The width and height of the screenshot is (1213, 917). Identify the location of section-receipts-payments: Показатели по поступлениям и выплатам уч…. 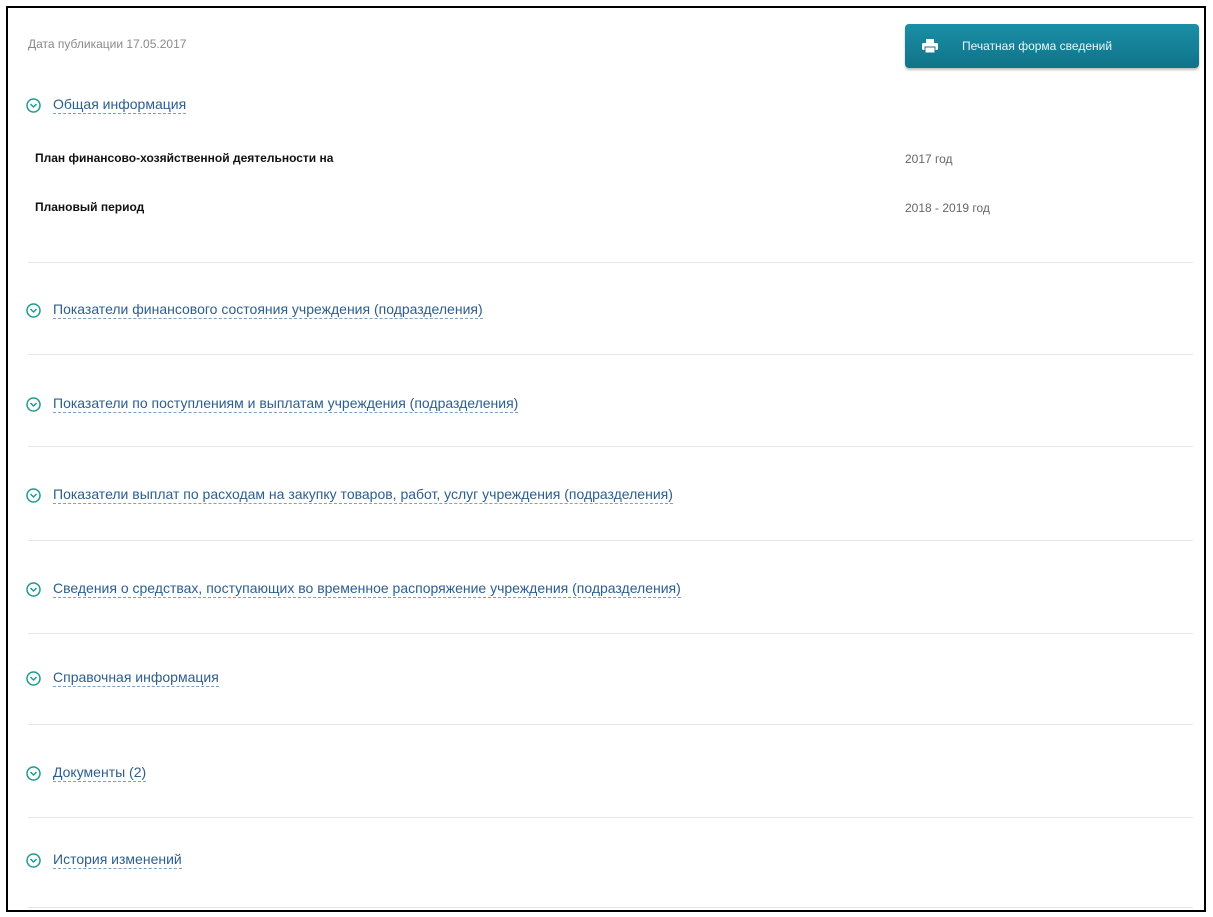
(609, 404).